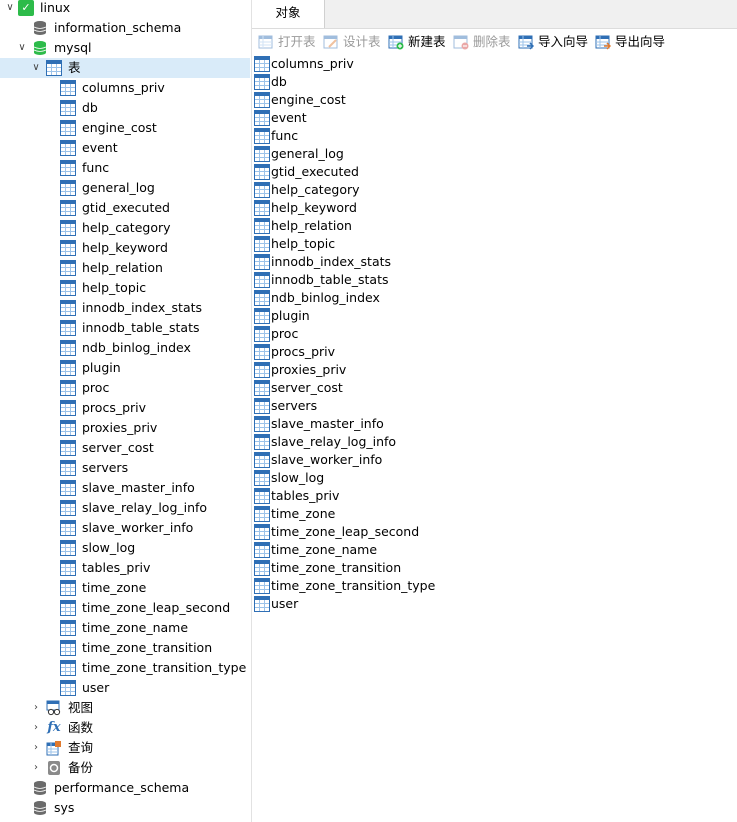  I want to click on tree-table-item: time_zone_transition_type, so click(125, 668).